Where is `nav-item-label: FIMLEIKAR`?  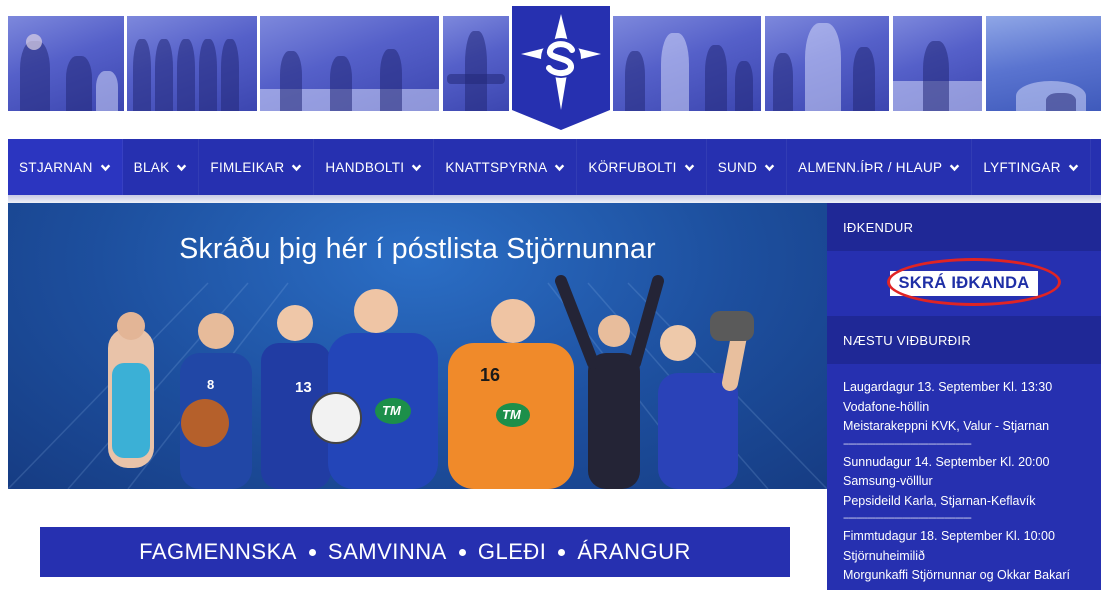
nav-item-label: FIMLEIKAR is located at coordinates (247, 167).